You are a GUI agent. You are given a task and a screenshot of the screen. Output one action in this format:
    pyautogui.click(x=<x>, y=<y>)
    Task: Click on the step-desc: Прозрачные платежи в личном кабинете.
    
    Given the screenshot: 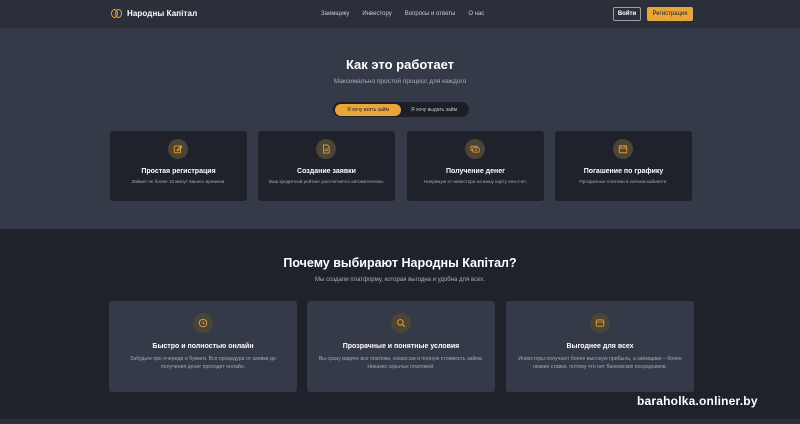 What is the action you would take?
    pyautogui.click(x=623, y=181)
    